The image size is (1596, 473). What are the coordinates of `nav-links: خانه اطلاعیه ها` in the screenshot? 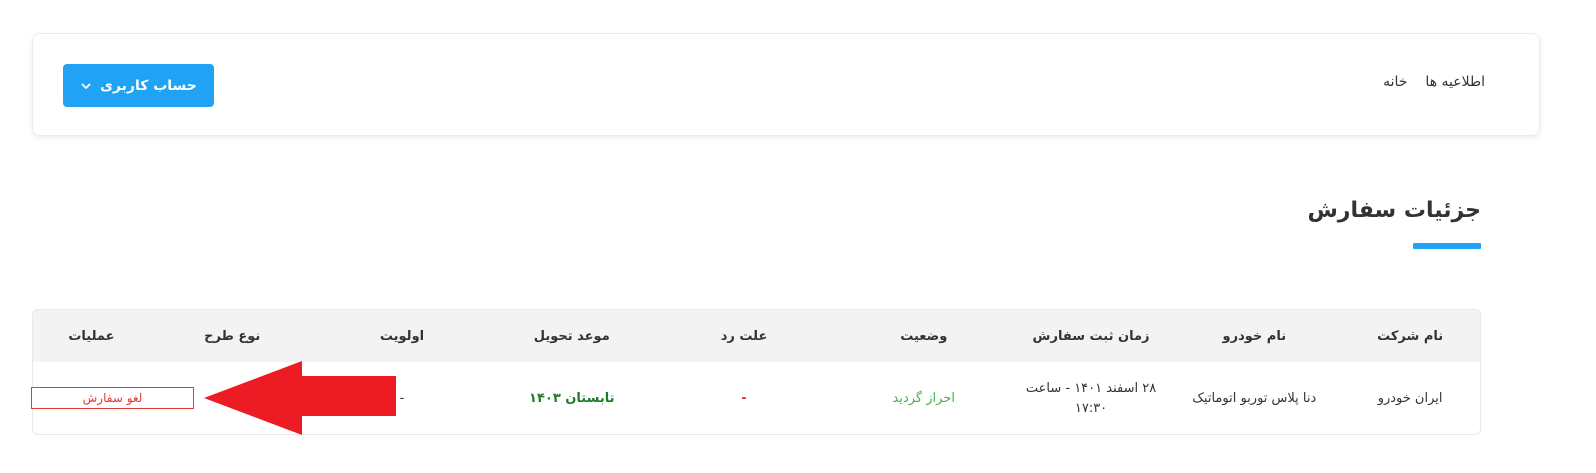 It's located at (1434, 82).